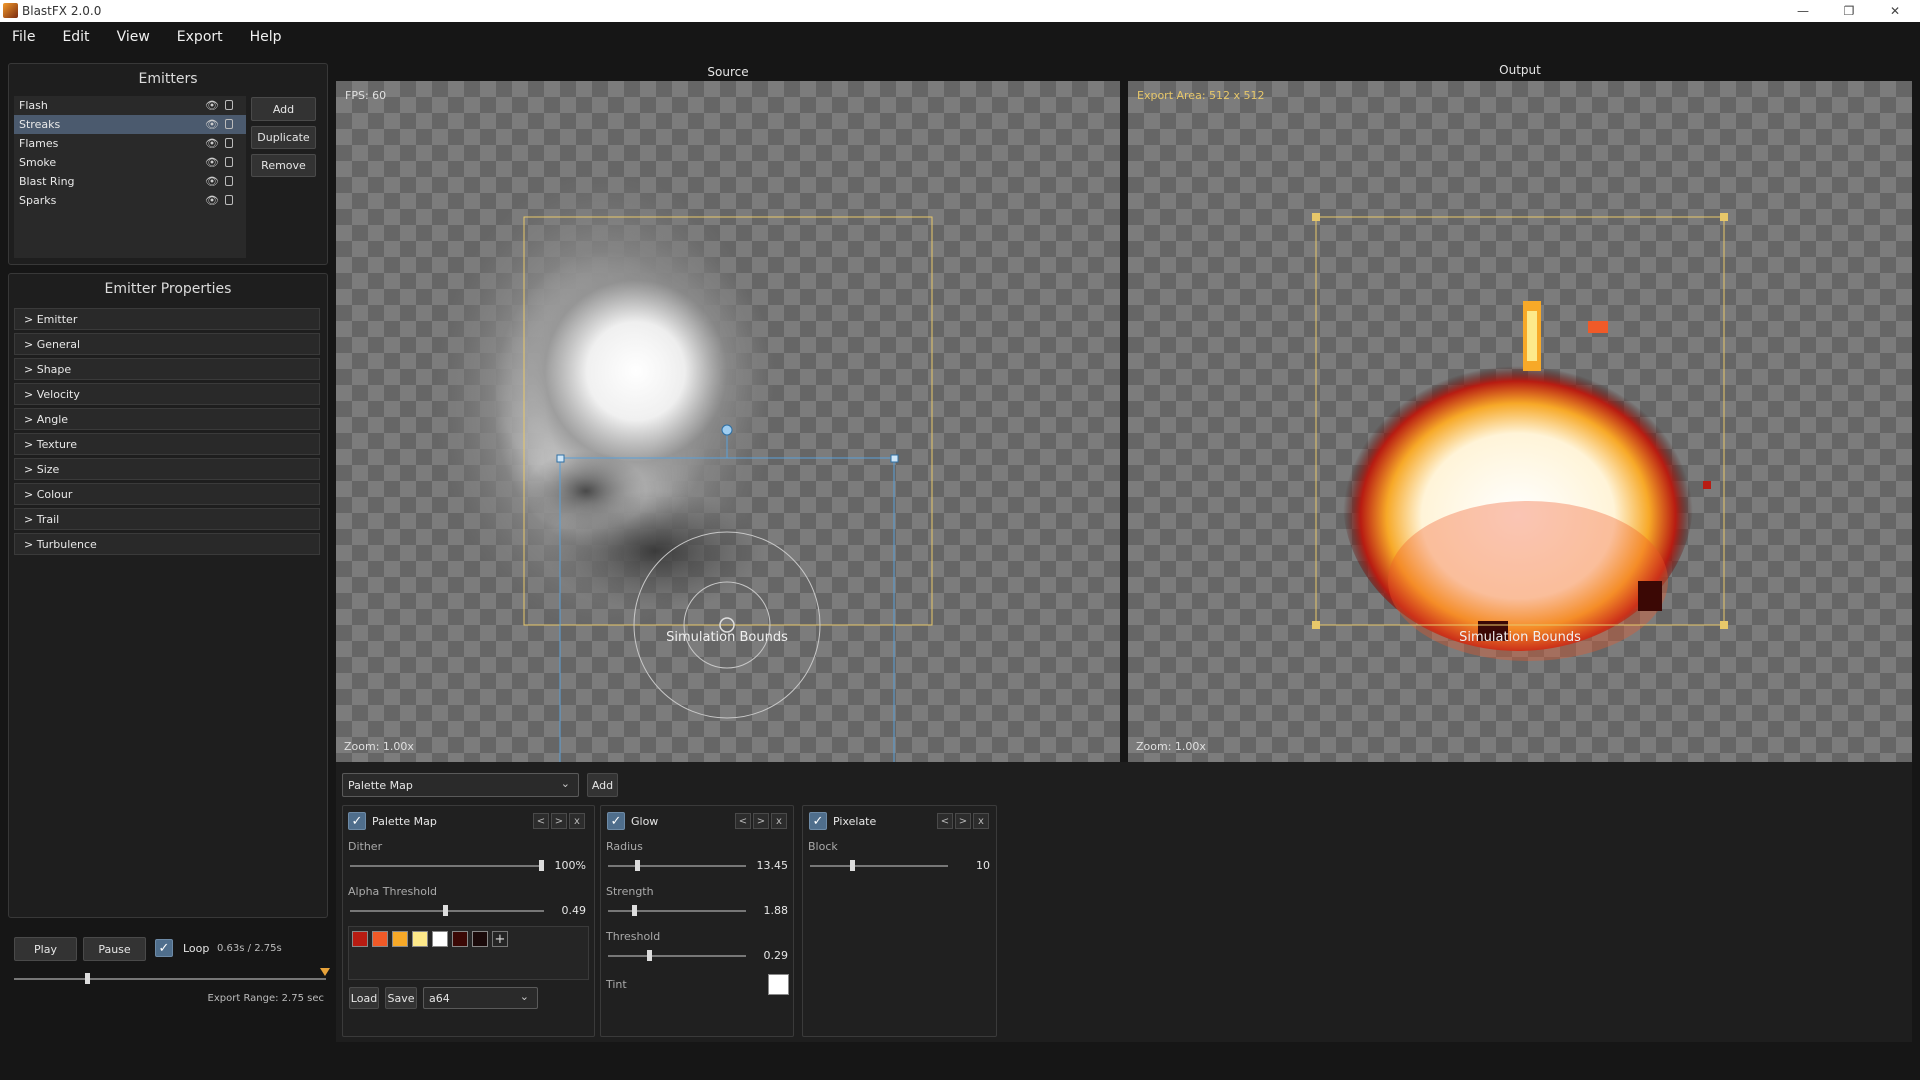 This screenshot has width=1920, height=1080. I want to click on emitter-item-smoke: Smoke 👁, so click(130, 162).